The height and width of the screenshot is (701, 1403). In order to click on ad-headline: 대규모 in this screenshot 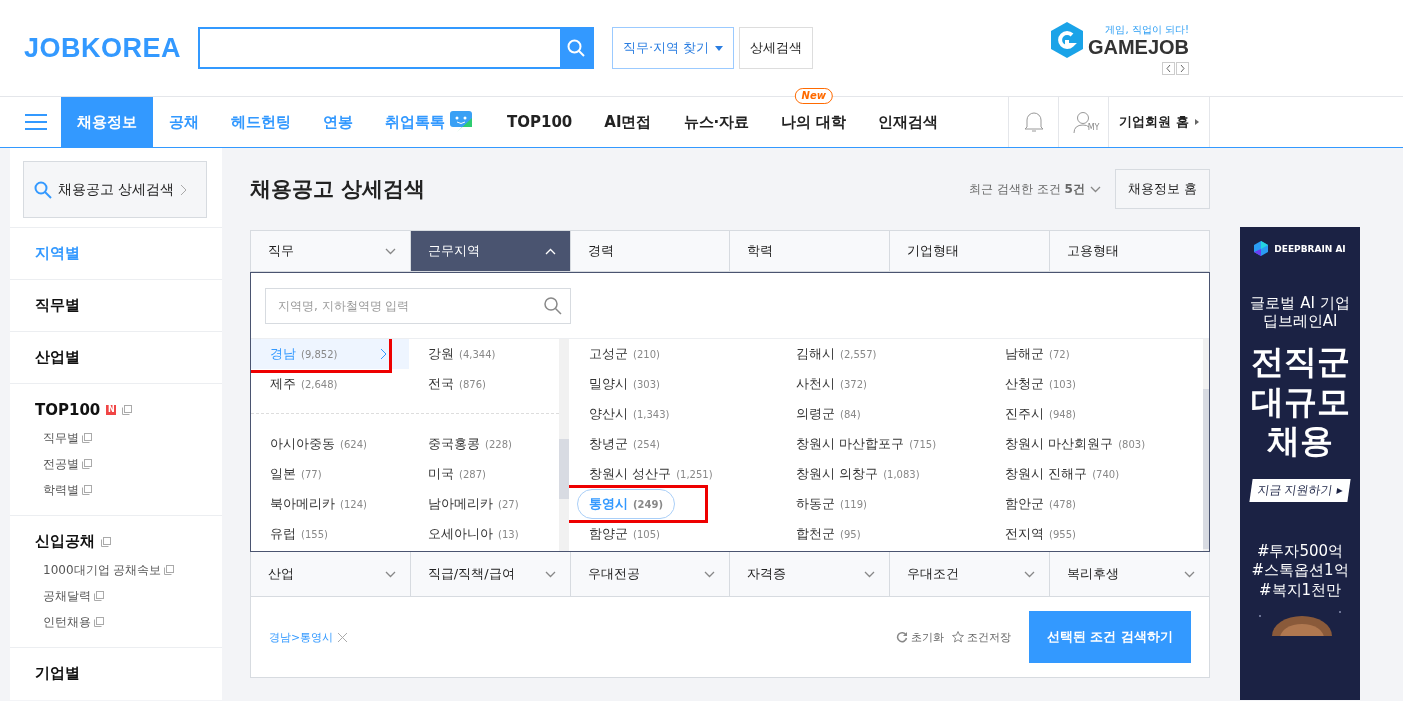, I will do `click(1300, 401)`.